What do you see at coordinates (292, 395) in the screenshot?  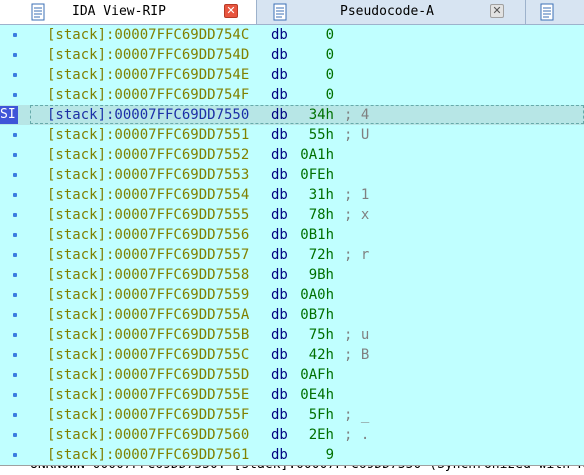 I see `listing-row: [stack]:00007FFC69DD755E db 0E4h` at bounding box center [292, 395].